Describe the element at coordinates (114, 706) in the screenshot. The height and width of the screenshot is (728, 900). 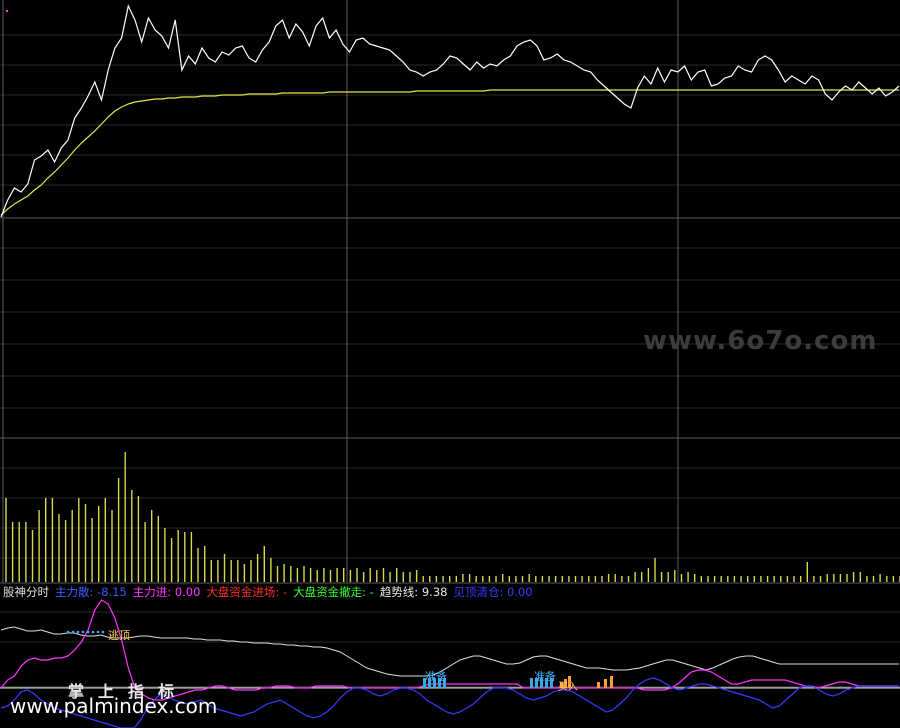
I see `site-url: www.palmindex.com` at that location.